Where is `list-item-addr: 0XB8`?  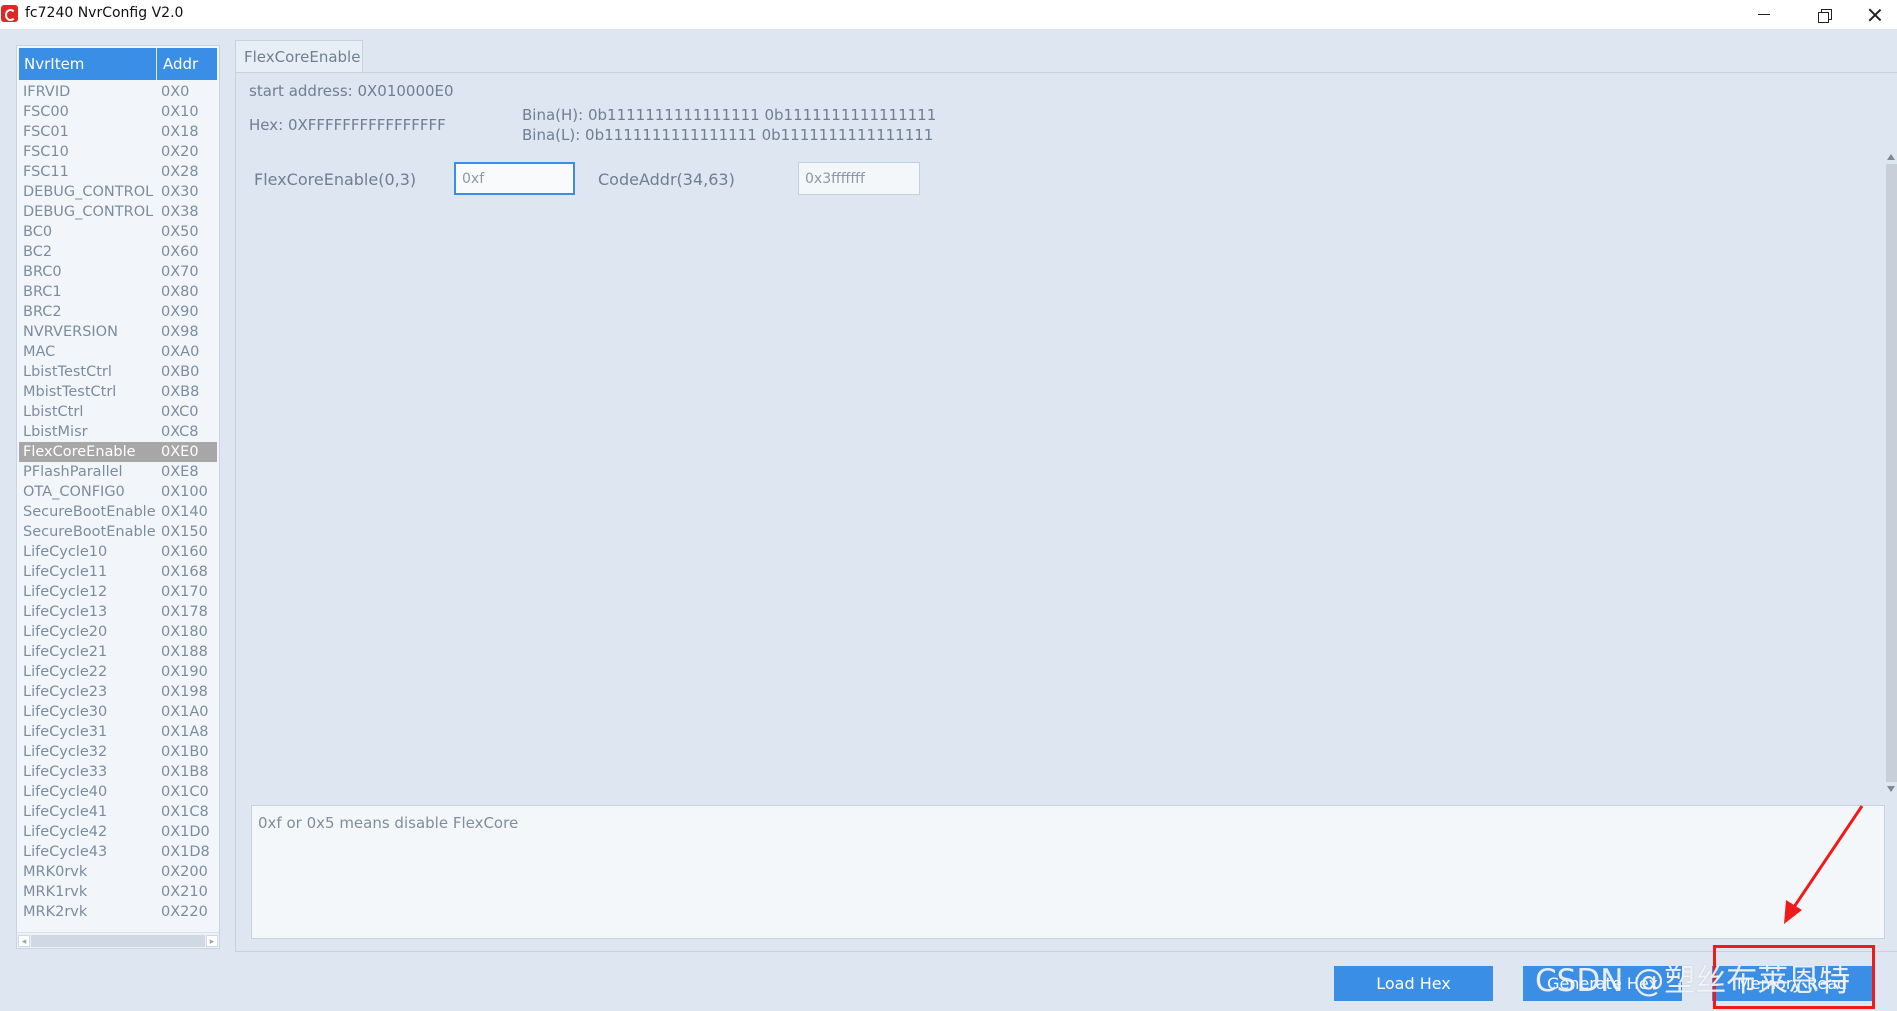 list-item-addr: 0XB8 is located at coordinates (180, 392).